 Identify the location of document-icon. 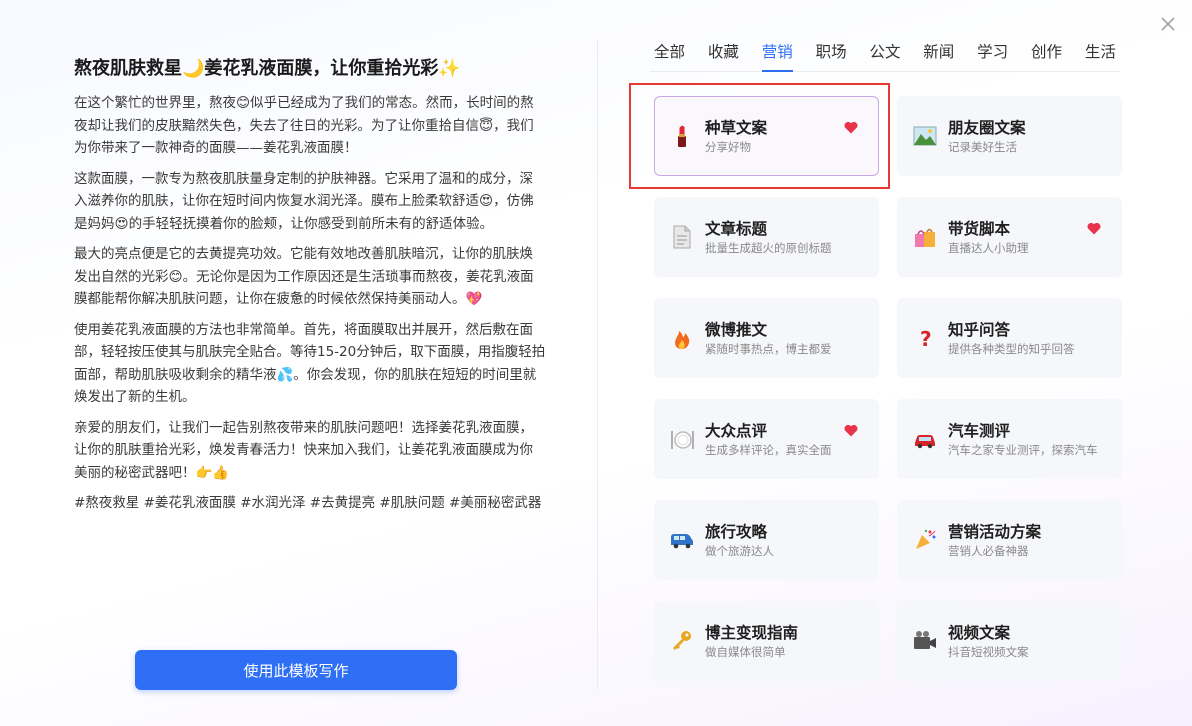
(682, 237).